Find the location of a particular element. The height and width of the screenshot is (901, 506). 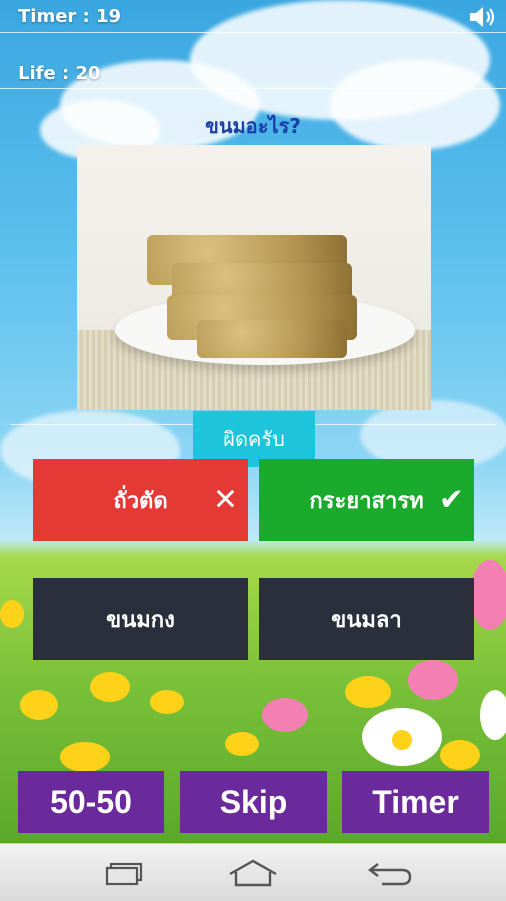

answer-button-4: ขนมลา is located at coordinates (366, 619).